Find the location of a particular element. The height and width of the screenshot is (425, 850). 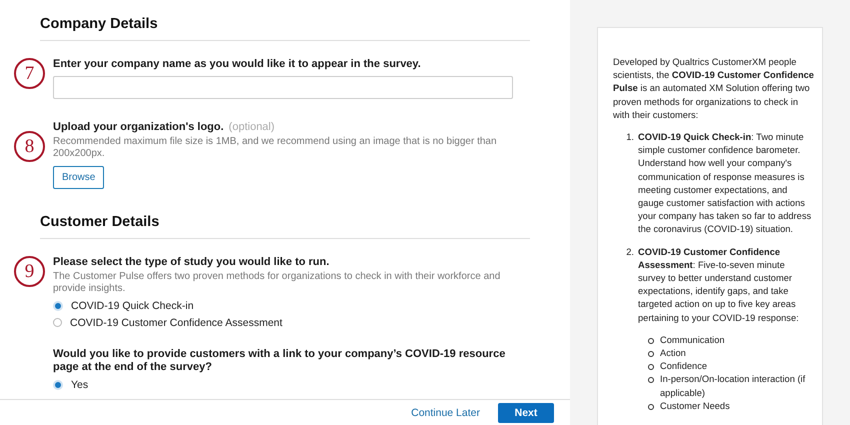

list-number: 1. is located at coordinates (630, 137).